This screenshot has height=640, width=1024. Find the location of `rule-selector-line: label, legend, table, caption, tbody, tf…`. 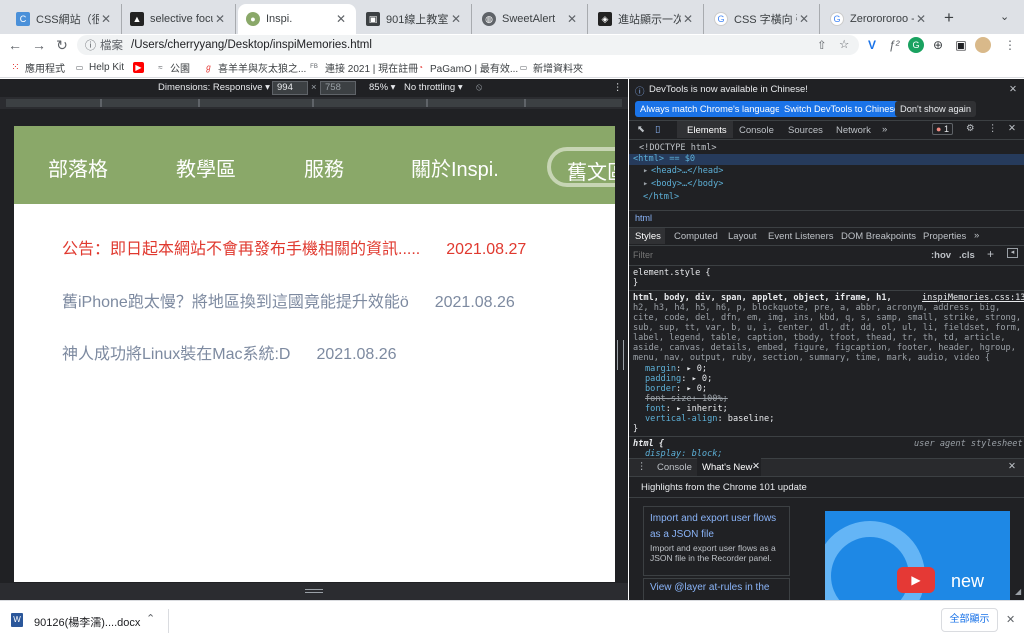

rule-selector-line: label, legend, table, caption, tbody, tf… is located at coordinates (819, 338).